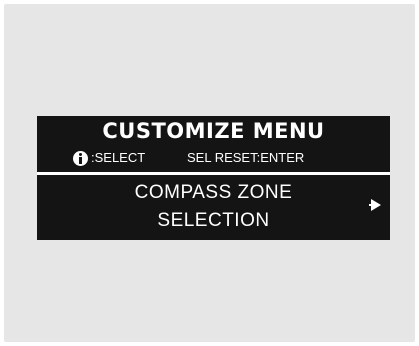 Image resolution: width=419 pixels, height=346 pixels. Describe the element at coordinates (213, 192) in the screenshot. I see `menu-item-label-line1: COMPASS ZONE` at that location.